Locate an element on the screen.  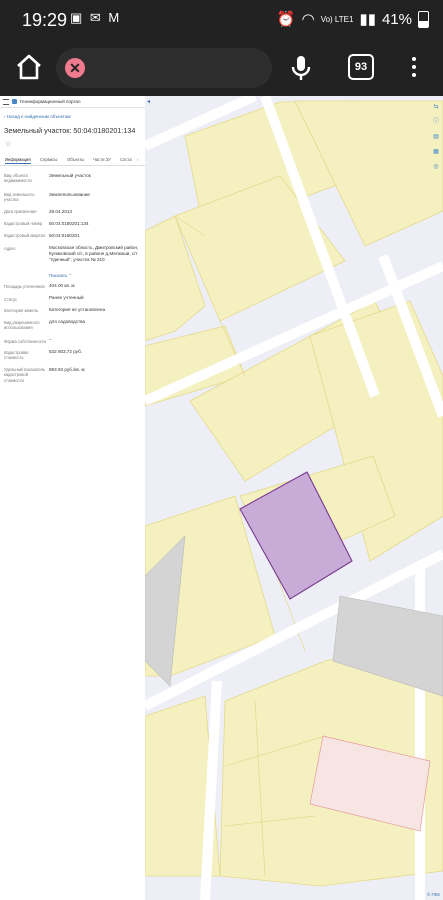
attr-label: Статус is located at coordinates (10, 299).